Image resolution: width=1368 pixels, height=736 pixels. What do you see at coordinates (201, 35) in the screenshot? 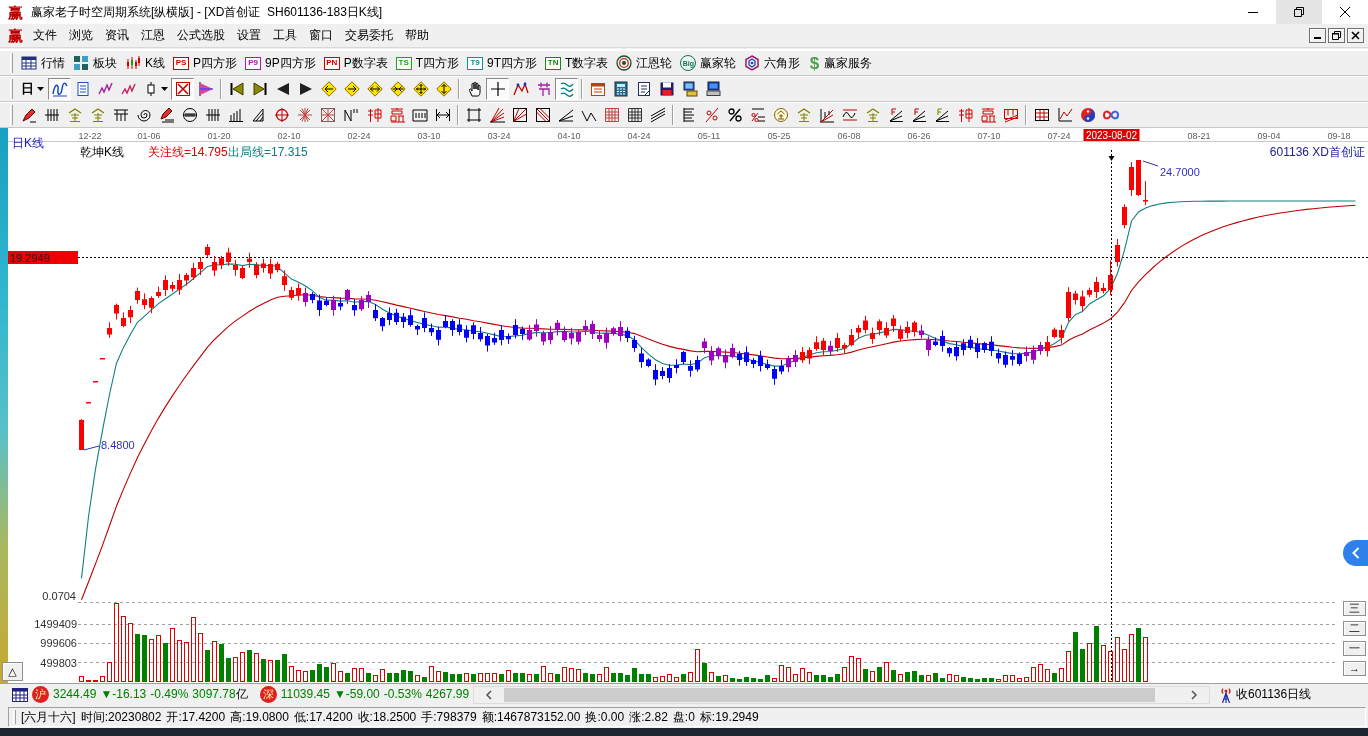
I see `menu-item: 公式选股` at bounding box center [201, 35].